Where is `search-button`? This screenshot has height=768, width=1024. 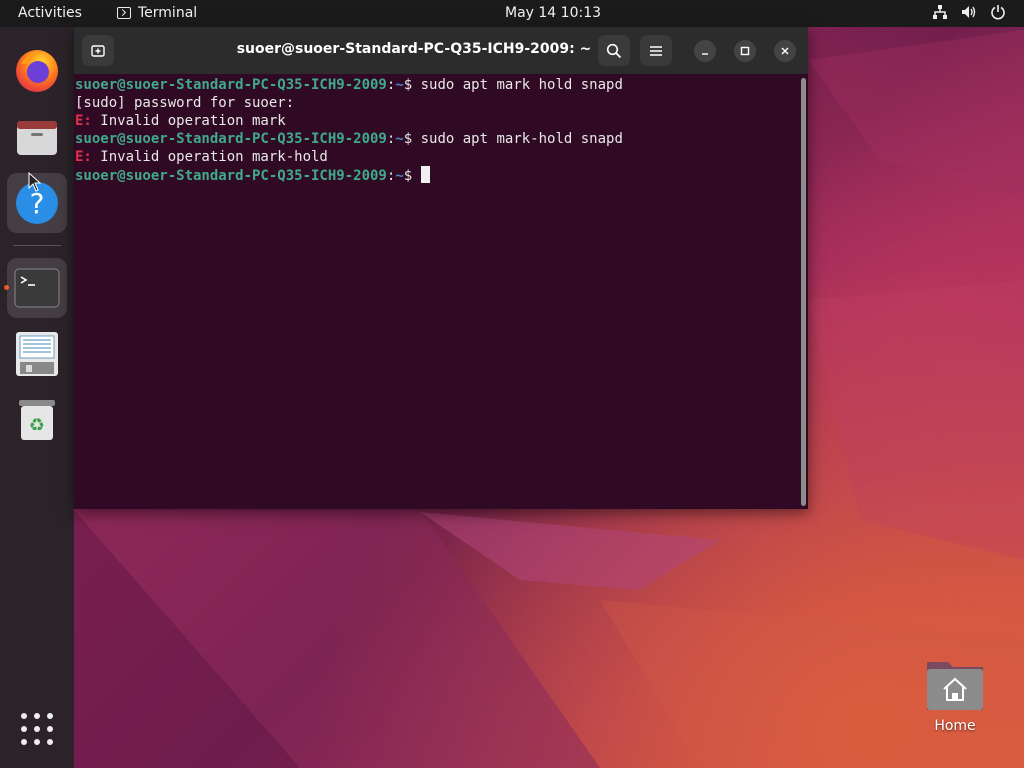
search-button is located at coordinates (614, 50).